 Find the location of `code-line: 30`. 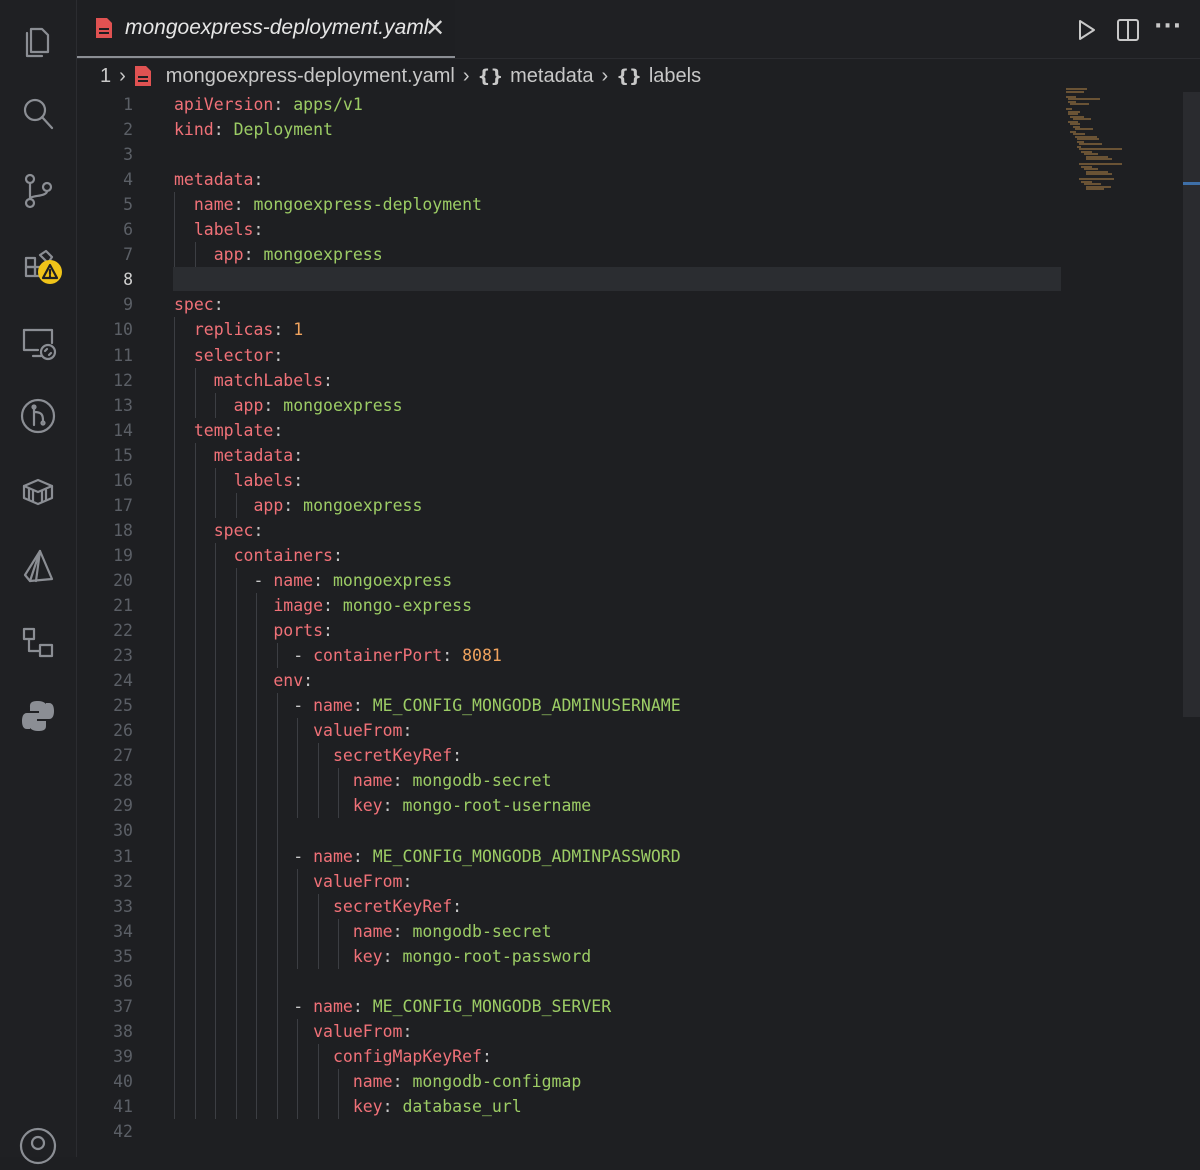

code-line: 30 is located at coordinates (577, 830).